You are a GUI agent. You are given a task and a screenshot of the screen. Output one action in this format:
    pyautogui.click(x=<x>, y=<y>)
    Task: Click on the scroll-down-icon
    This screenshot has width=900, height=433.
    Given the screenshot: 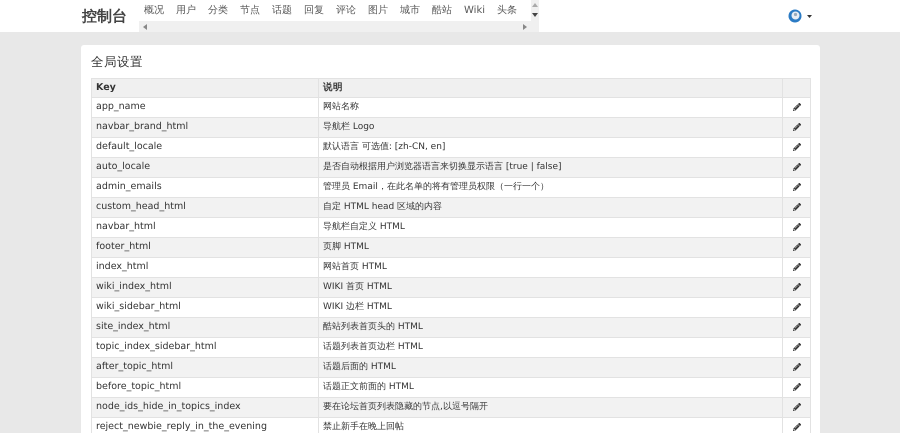 What is the action you would take?
    pyautogui.click(x=535, y=15)
    